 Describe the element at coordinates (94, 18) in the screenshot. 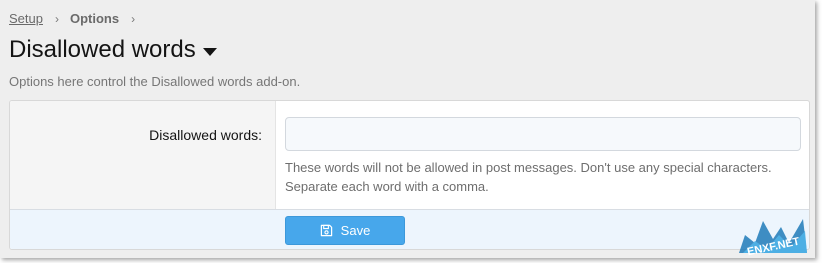

I see `breadcrumb-options-link: Options` at that location.